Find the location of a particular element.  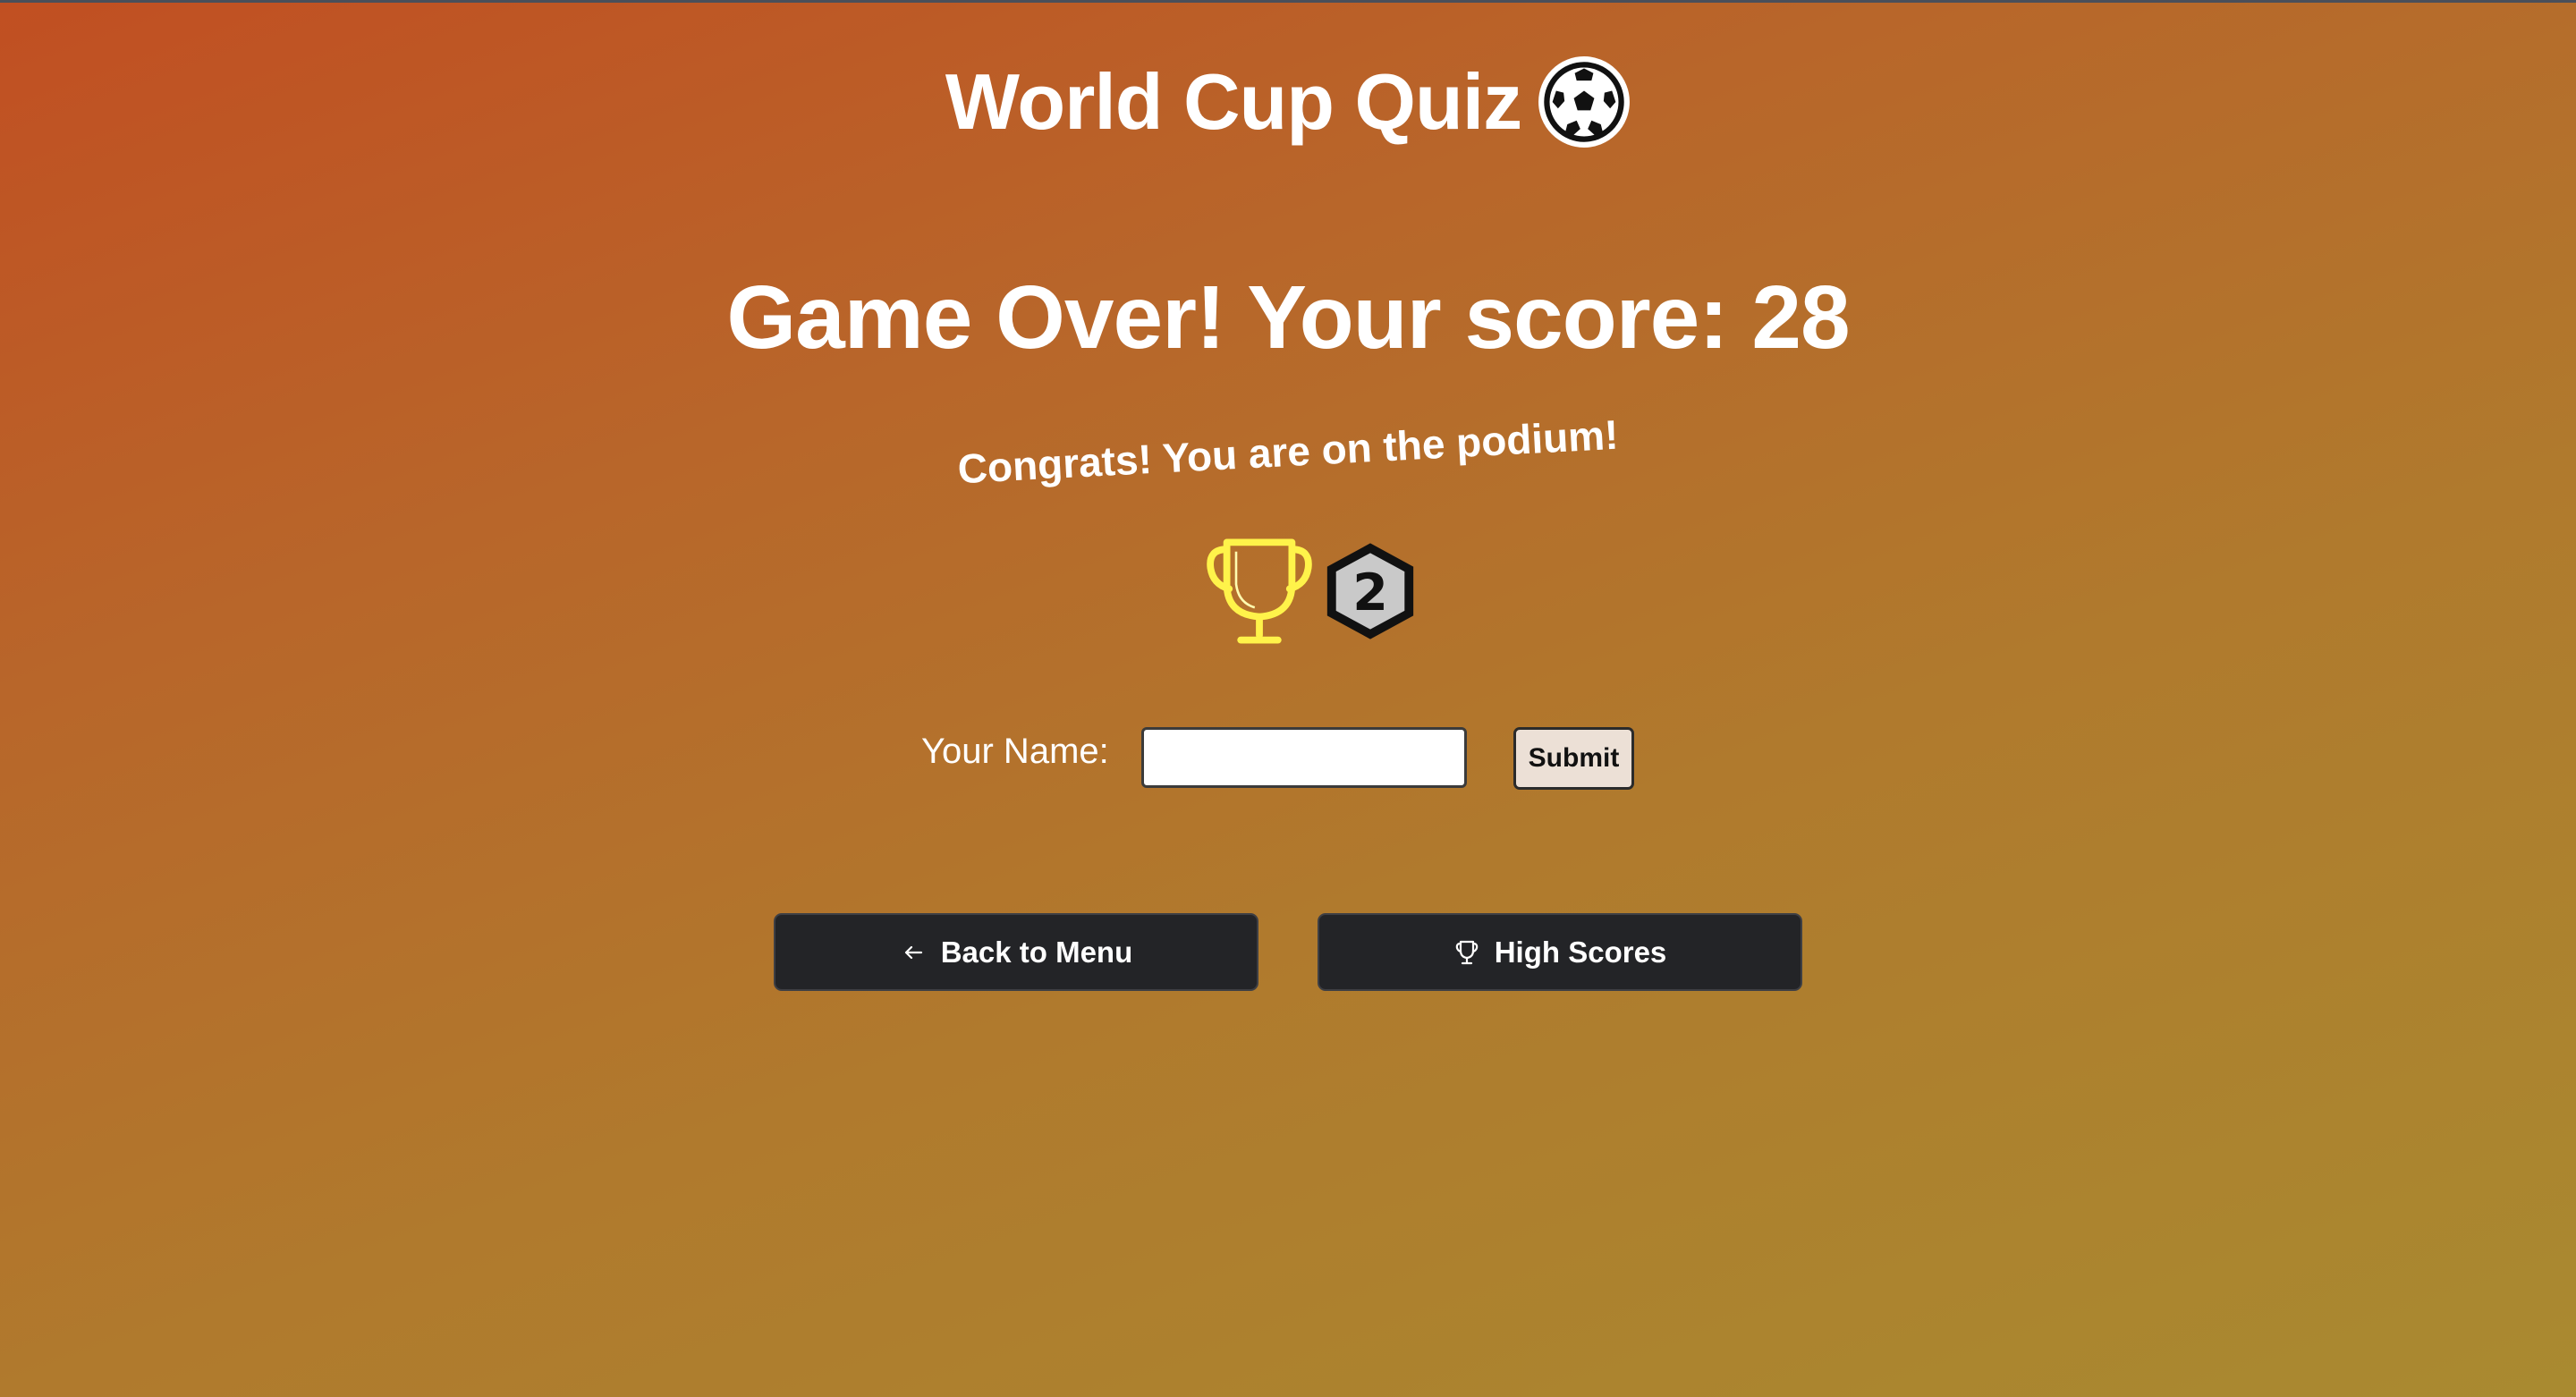

medal-place-label: 2 is located at coordinates (1370, 592).